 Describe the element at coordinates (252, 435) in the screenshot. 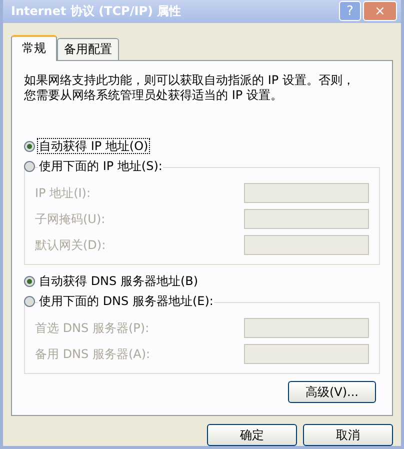

I see `ok-button: 确定` at that location.